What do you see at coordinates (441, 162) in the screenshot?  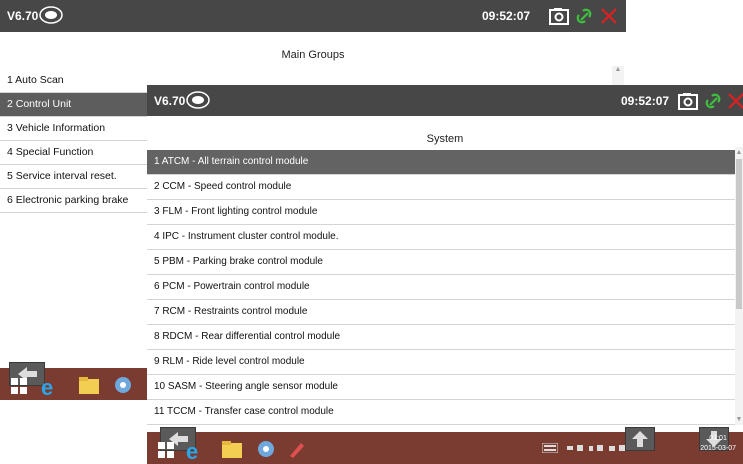 I see `list-item-atcm: 1 ATCM - All terrain control module` at bounding box center [441, 162].